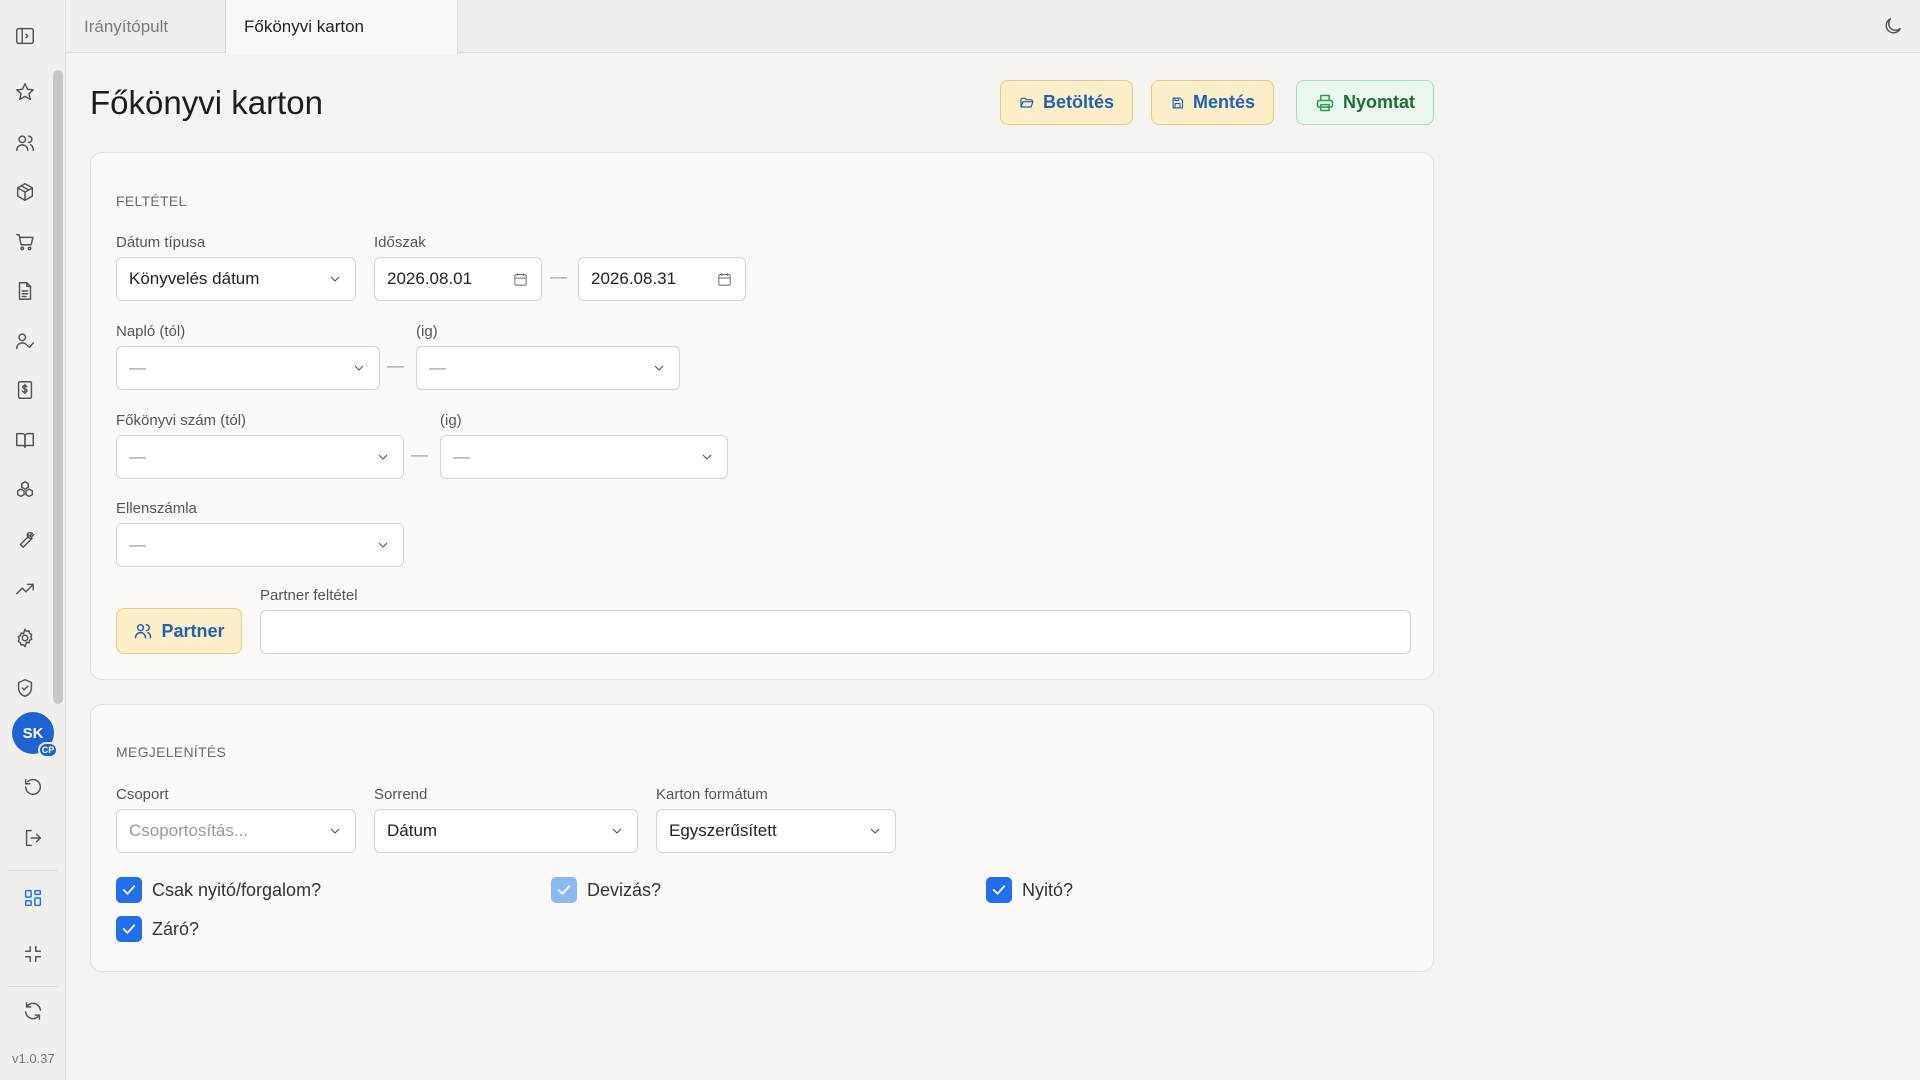 The height and width of the screenshot is (1080, 1920). I want to click on period-to-input: 2026.08.31, so click(662, 279).